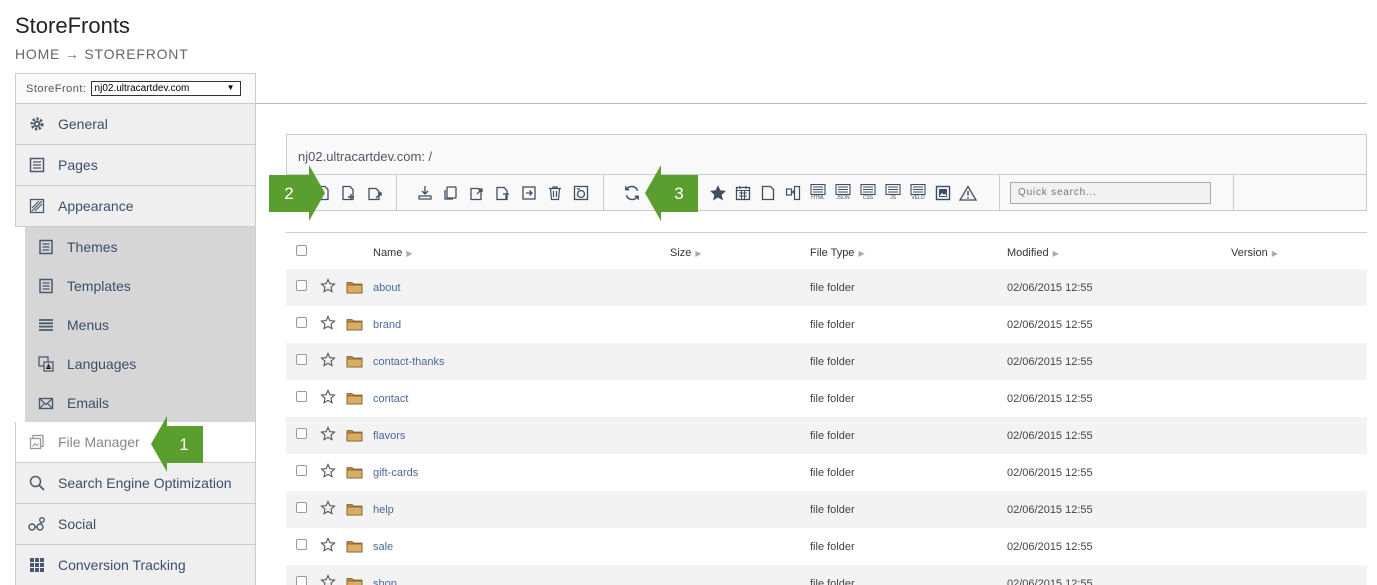  What do you see at coordinates (46, 403) in the screenshot?
I see `email-icon` at bounding box center [46, 403].